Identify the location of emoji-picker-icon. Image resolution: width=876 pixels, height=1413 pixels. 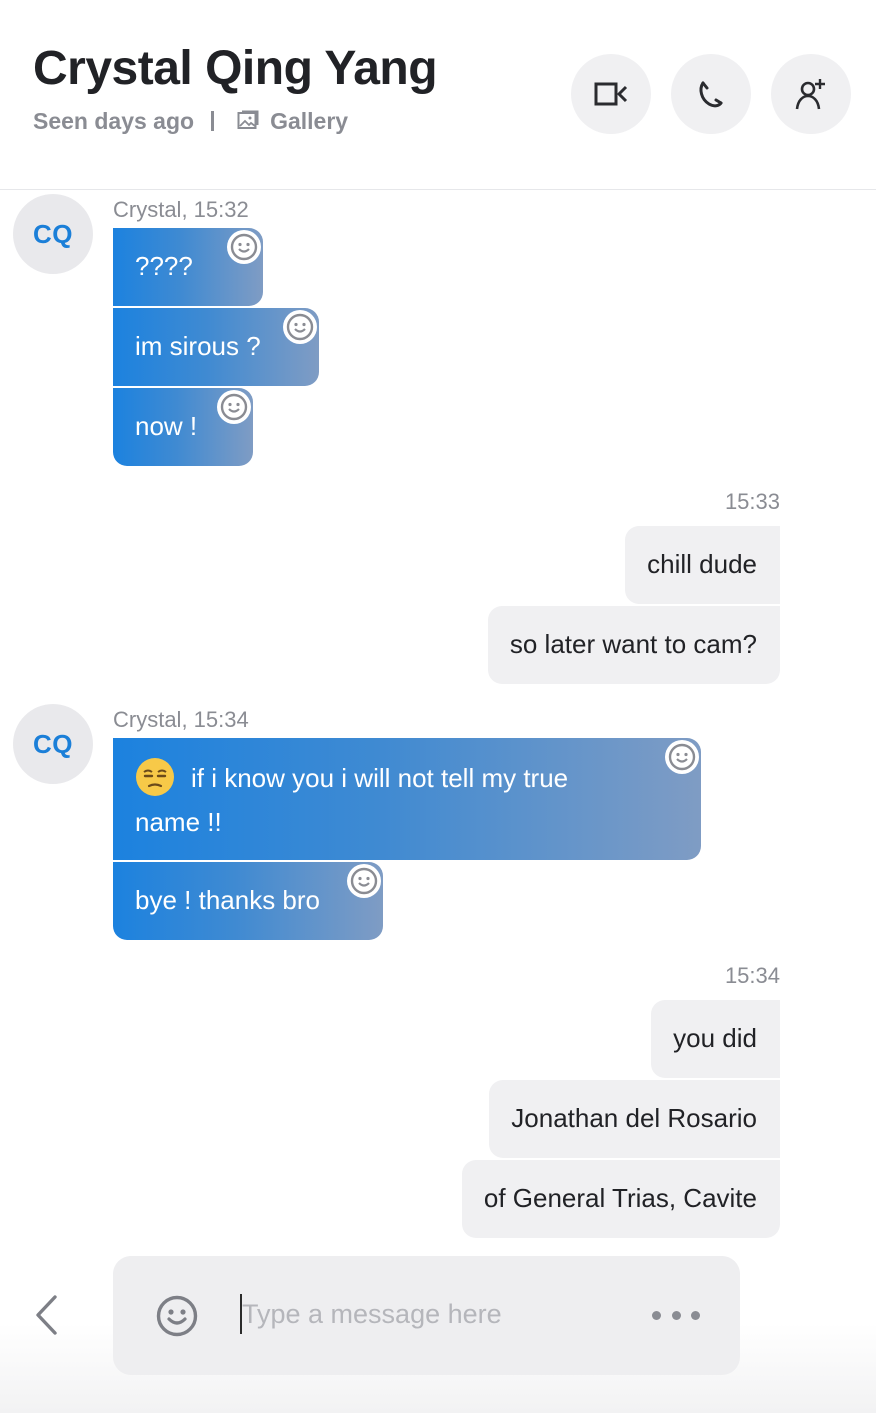
(177, 1316).